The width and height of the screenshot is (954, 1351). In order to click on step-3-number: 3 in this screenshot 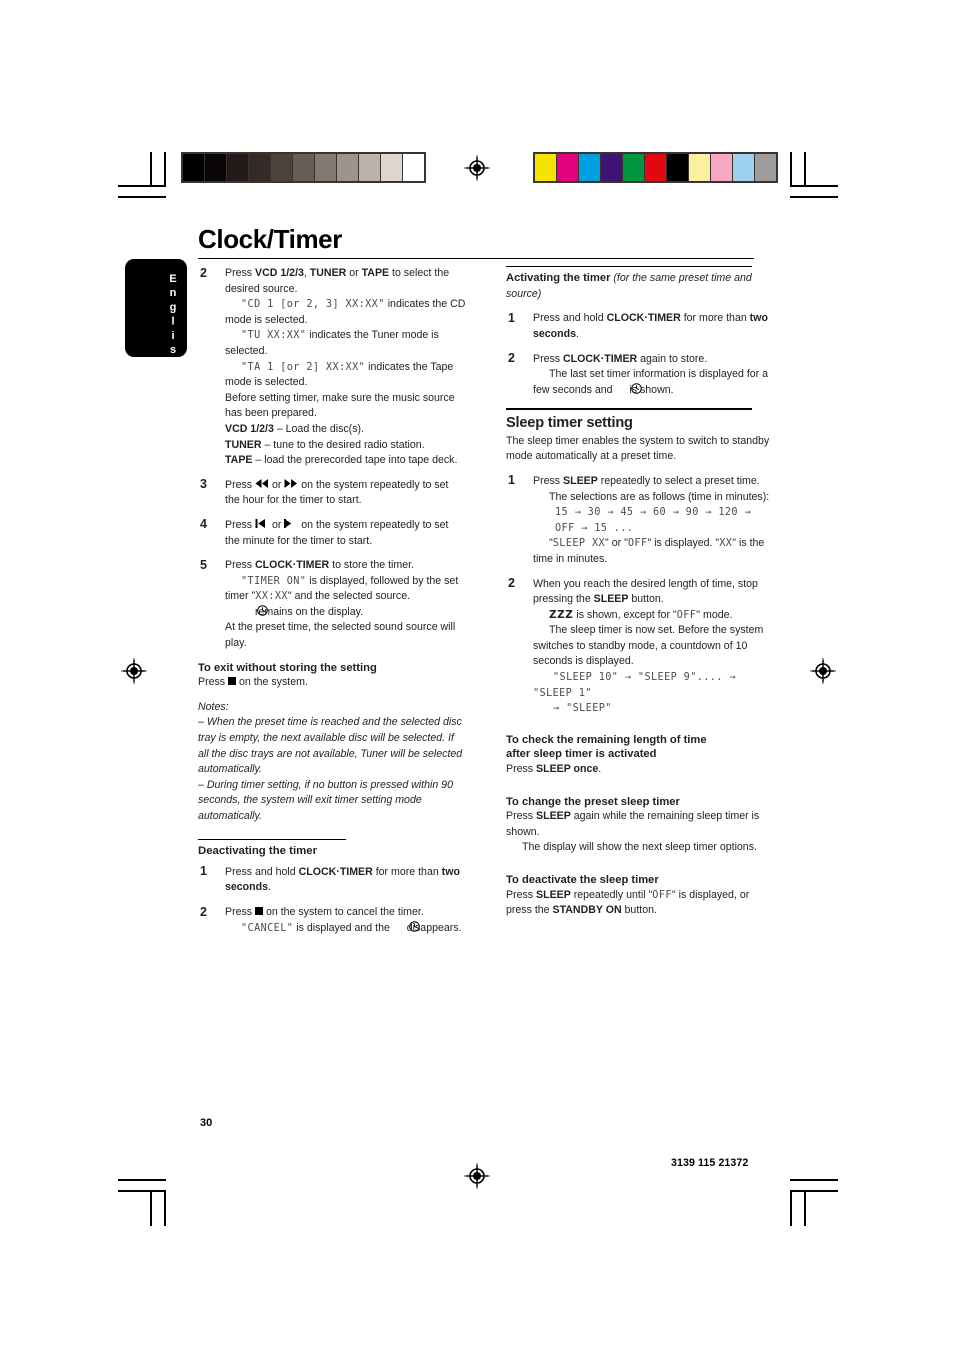, I will do `click(203, 484)`.